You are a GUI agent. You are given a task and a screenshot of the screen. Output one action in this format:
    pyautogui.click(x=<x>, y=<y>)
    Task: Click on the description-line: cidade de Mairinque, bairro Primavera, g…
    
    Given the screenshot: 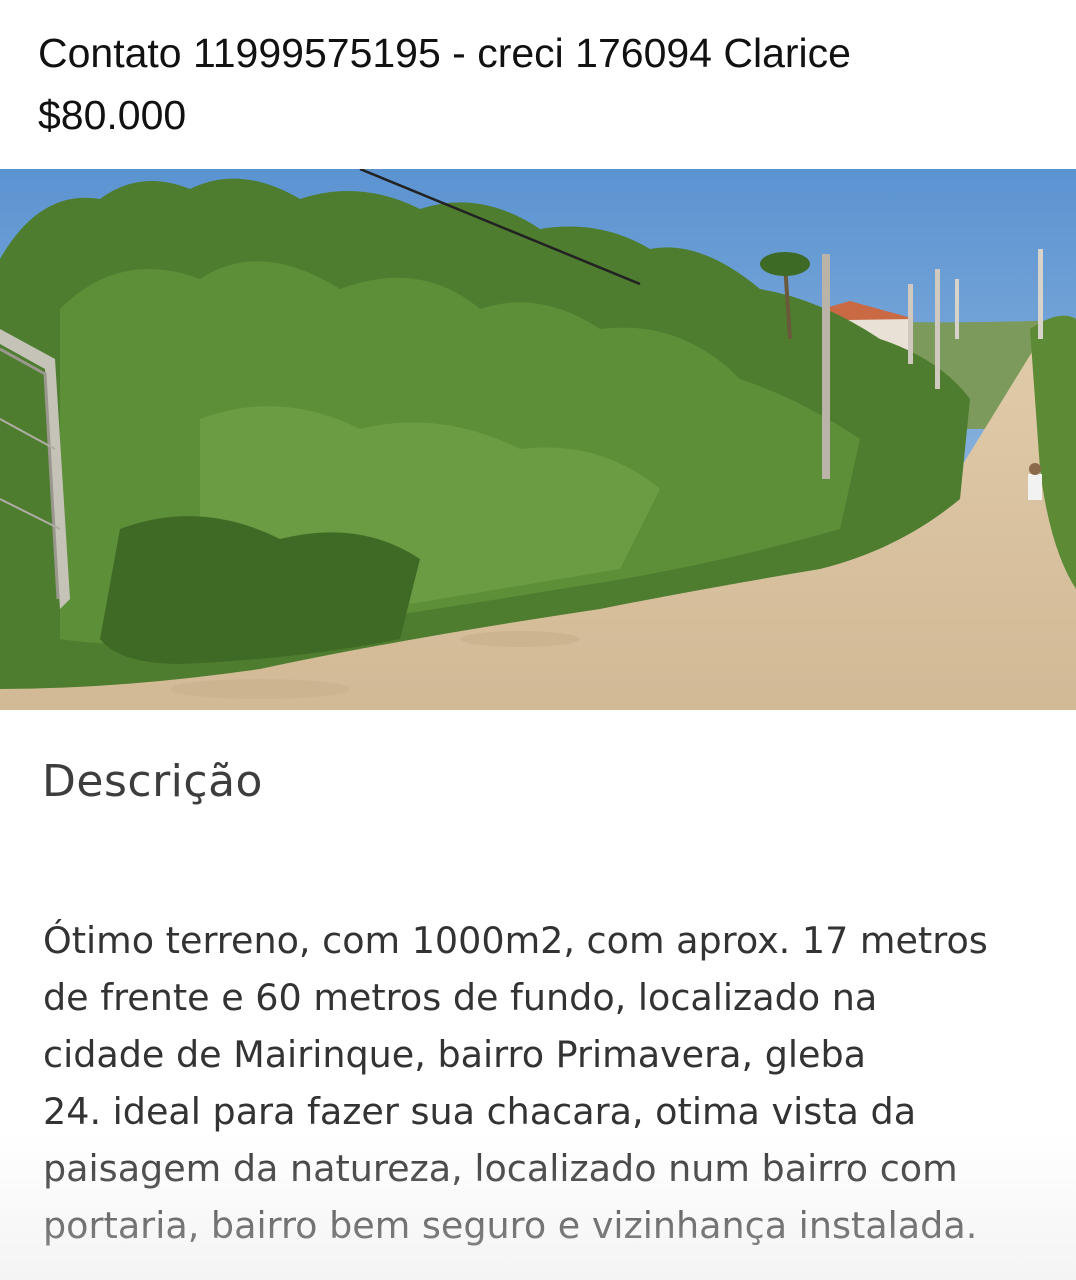 What is the action you would take?
    pyautogui.click(x=454, y=1054)
    